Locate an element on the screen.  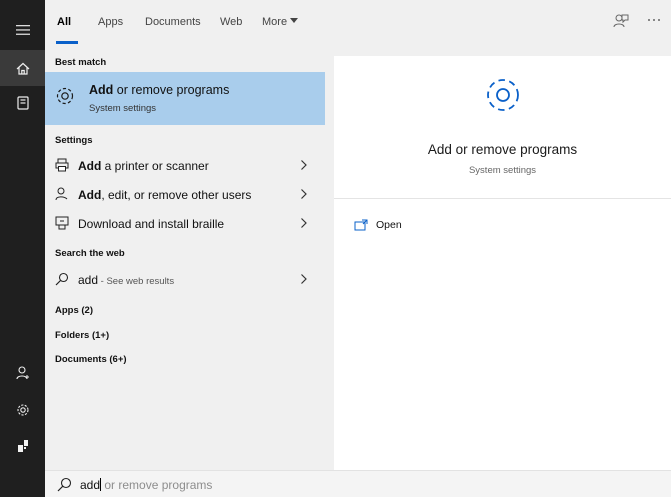
settings-item-rest: a printer or scanner is located at coordinates (155, 166).